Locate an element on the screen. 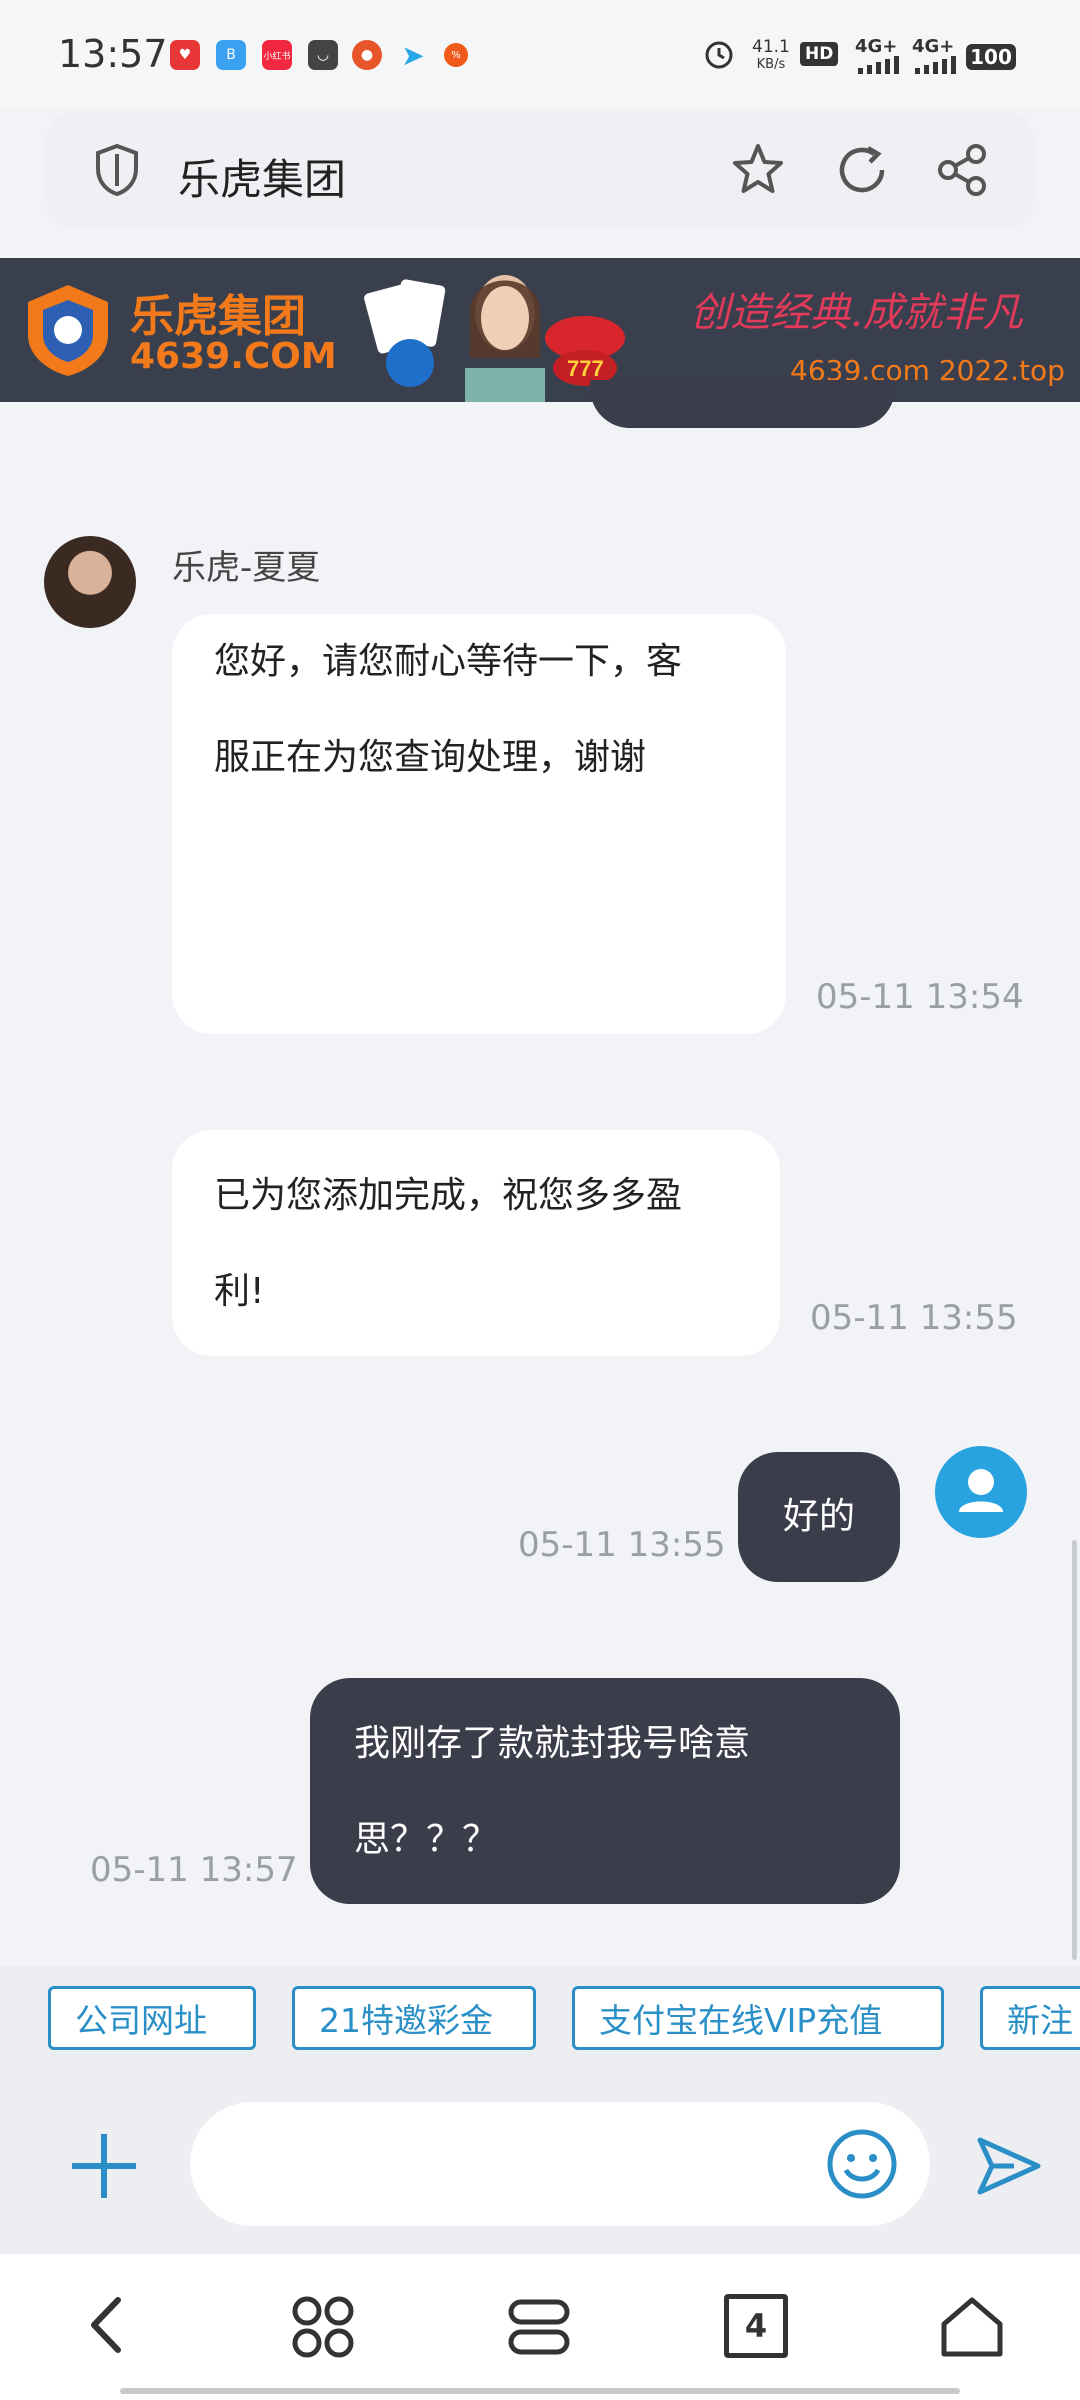  net-speed-value: 41.1 is located at coordinates (771, 47).